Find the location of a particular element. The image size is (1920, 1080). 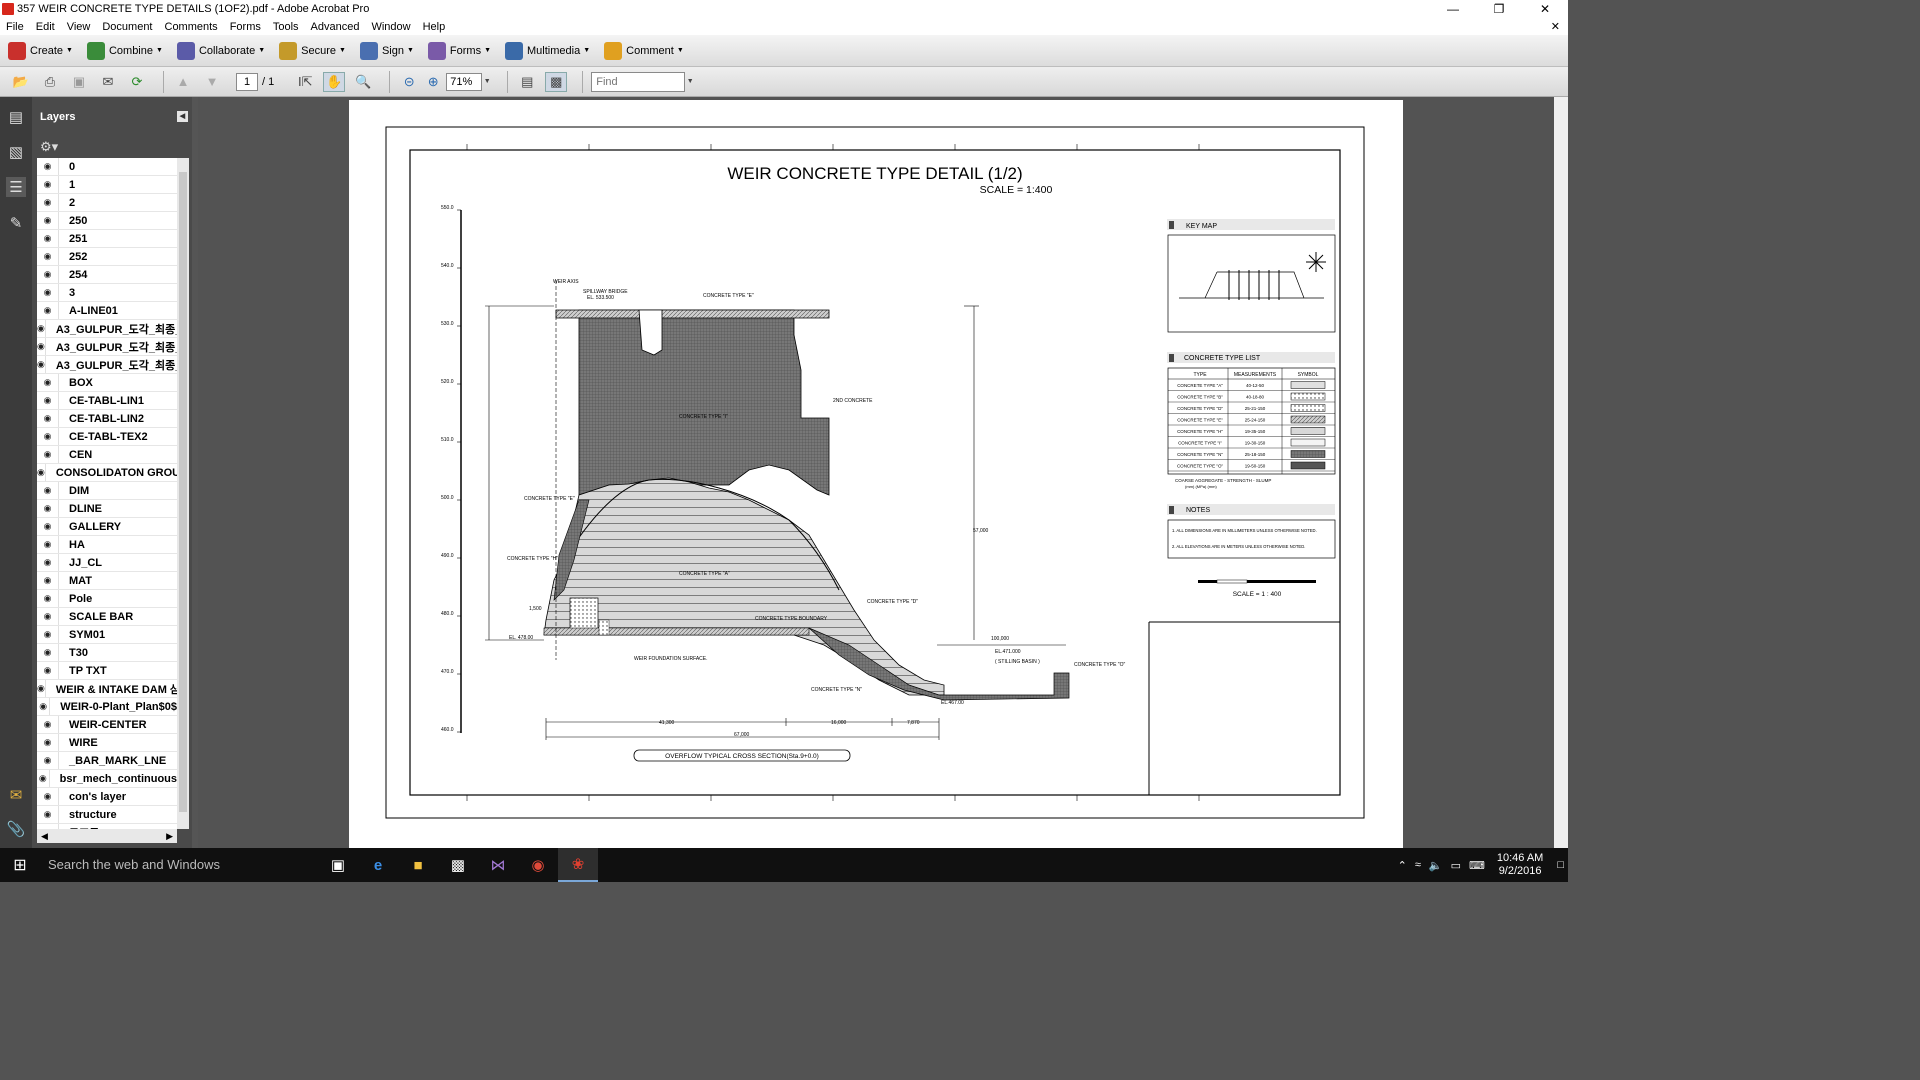

secure-button: Secure ▼ is located at coordinates (312, 50).